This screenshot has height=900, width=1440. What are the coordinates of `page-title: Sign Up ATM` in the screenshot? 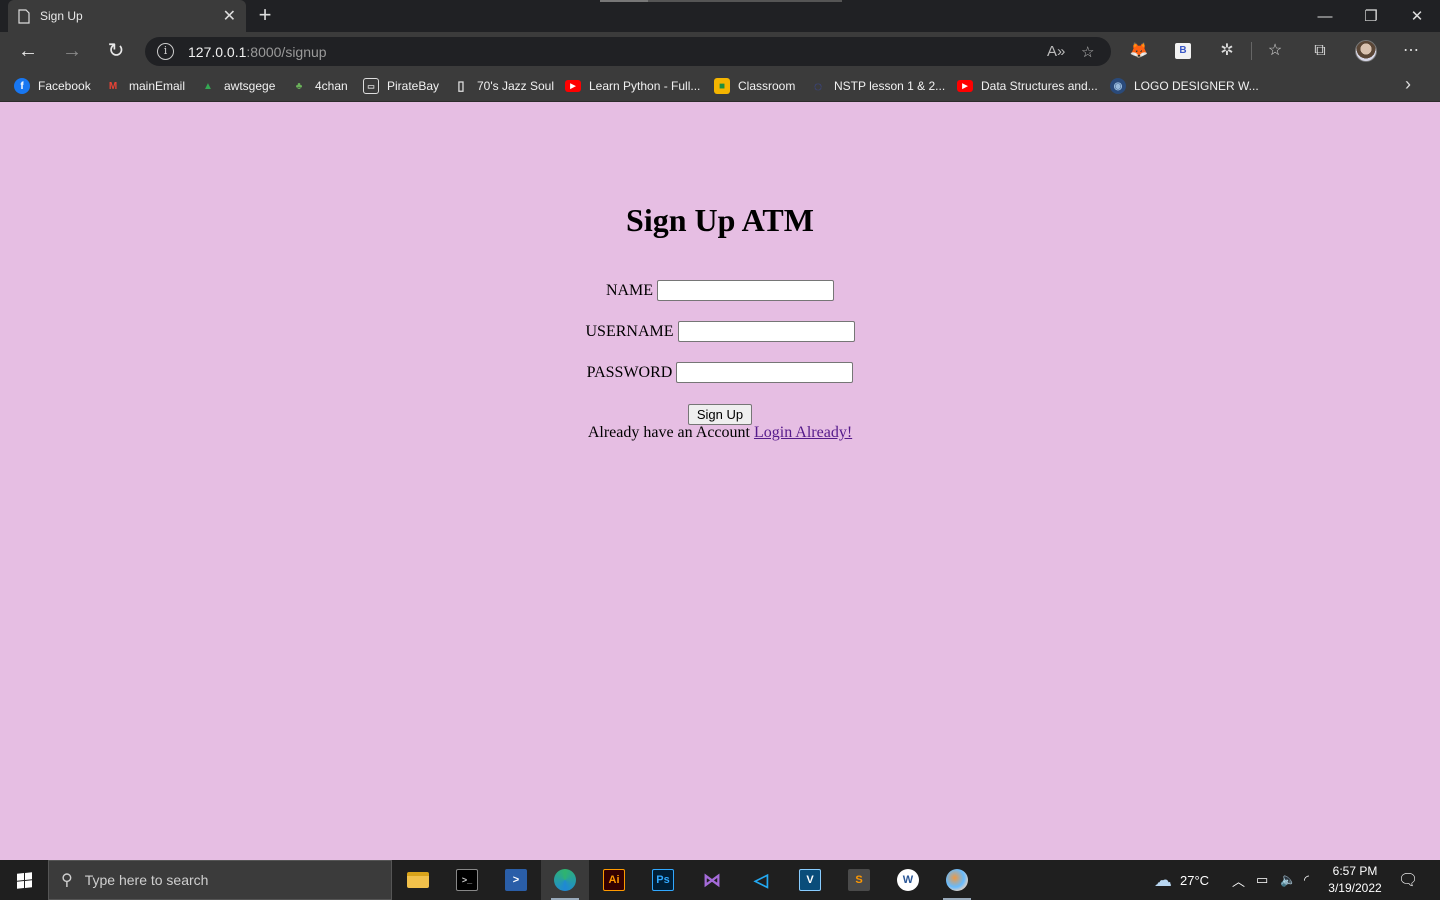 It's located at (720, 220).